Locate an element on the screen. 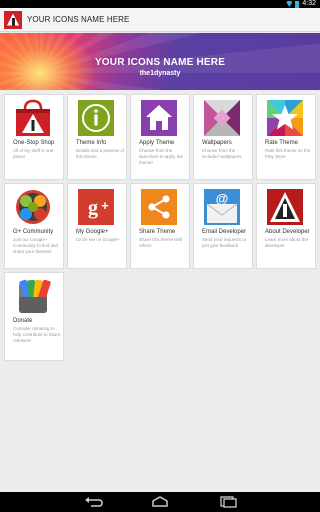 Image resolution: width=320 pixels, height=512 pixels. tile-description: Details and a preview of this theme is located at coordinates (100, 153).